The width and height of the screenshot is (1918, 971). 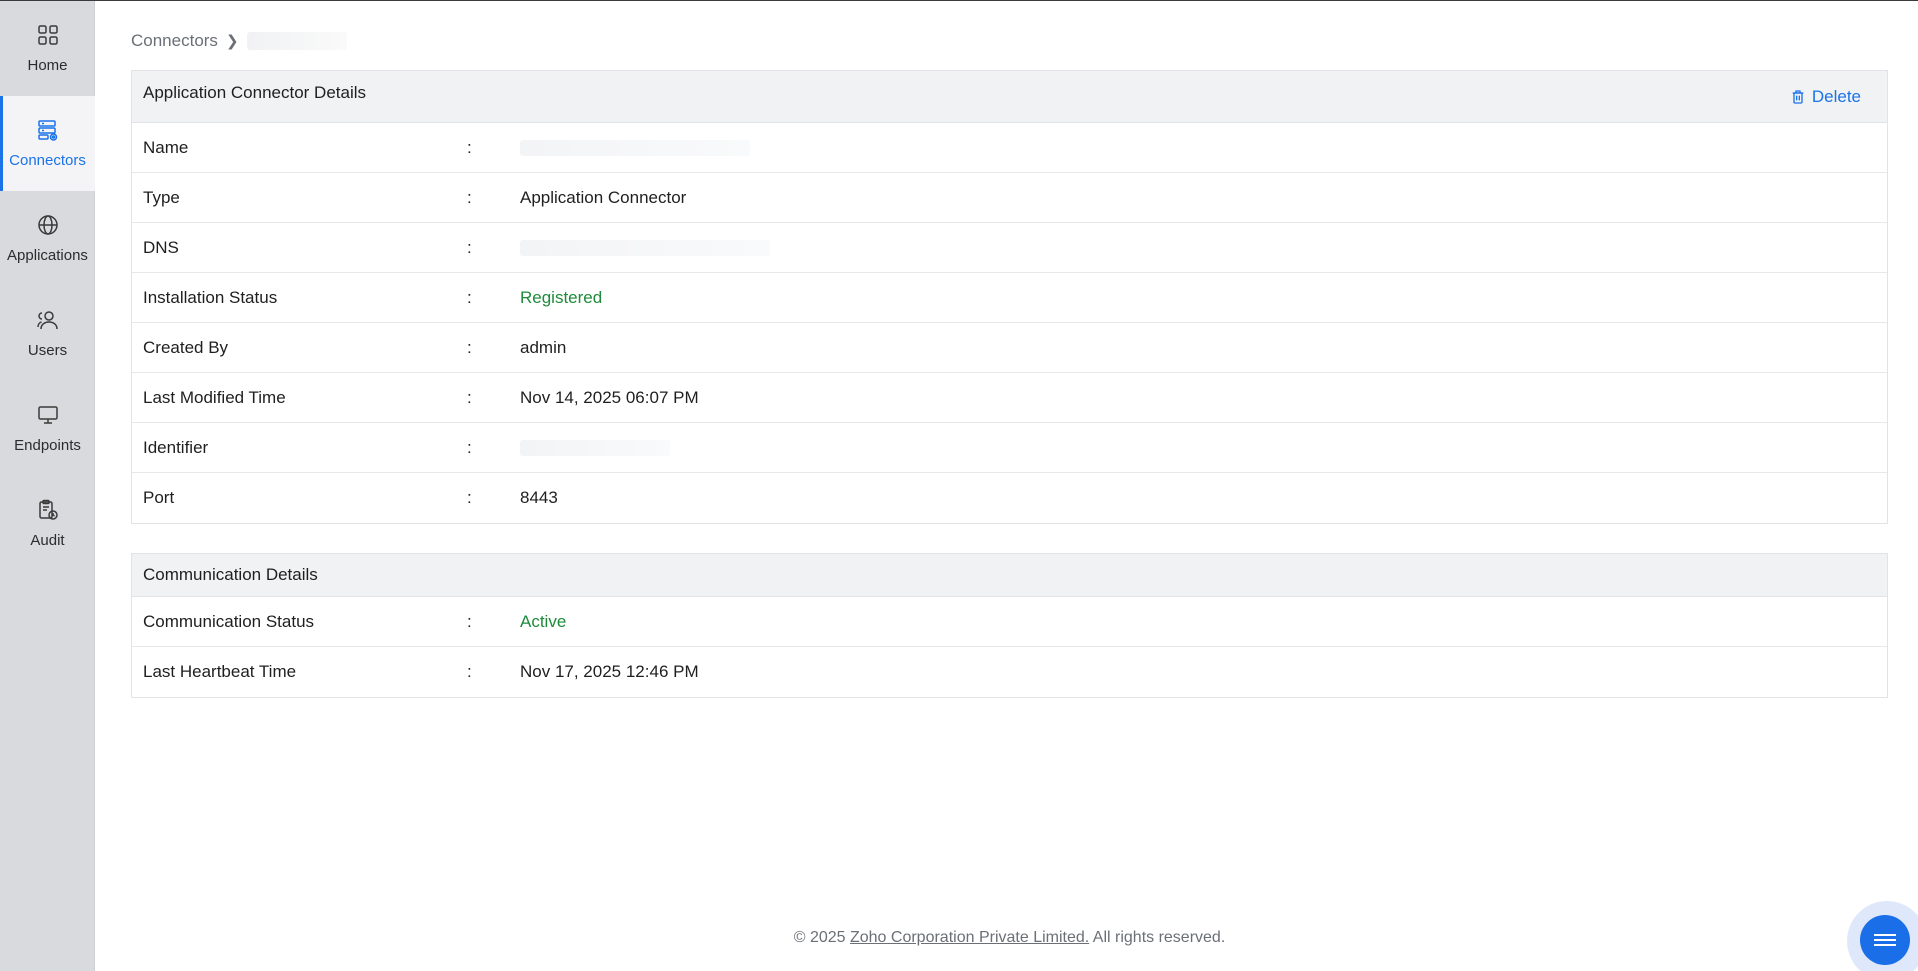 I want to click on server-gear-icon, so click(x=48, y=130).